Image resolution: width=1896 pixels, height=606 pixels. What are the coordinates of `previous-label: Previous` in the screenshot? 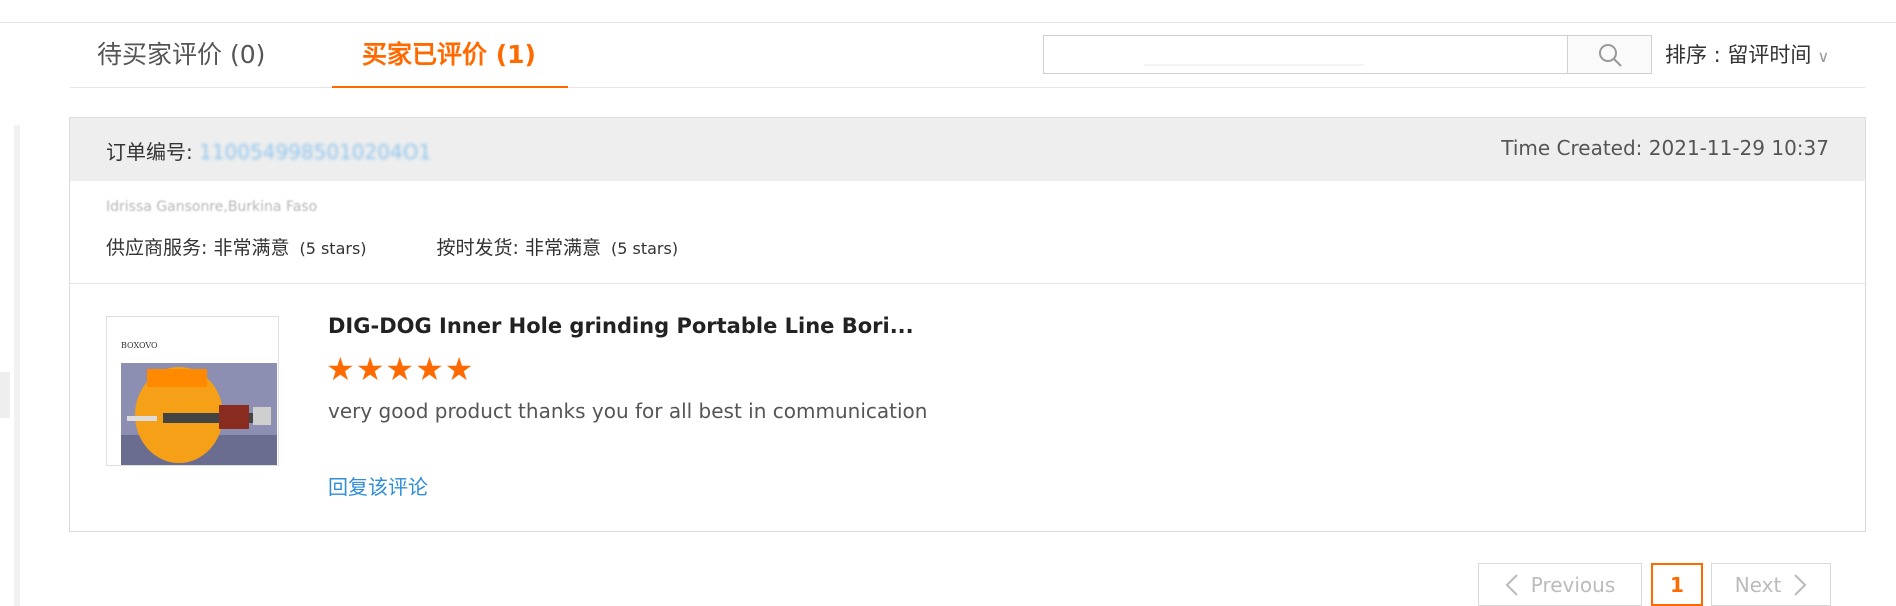 It's located at (1573, 584).